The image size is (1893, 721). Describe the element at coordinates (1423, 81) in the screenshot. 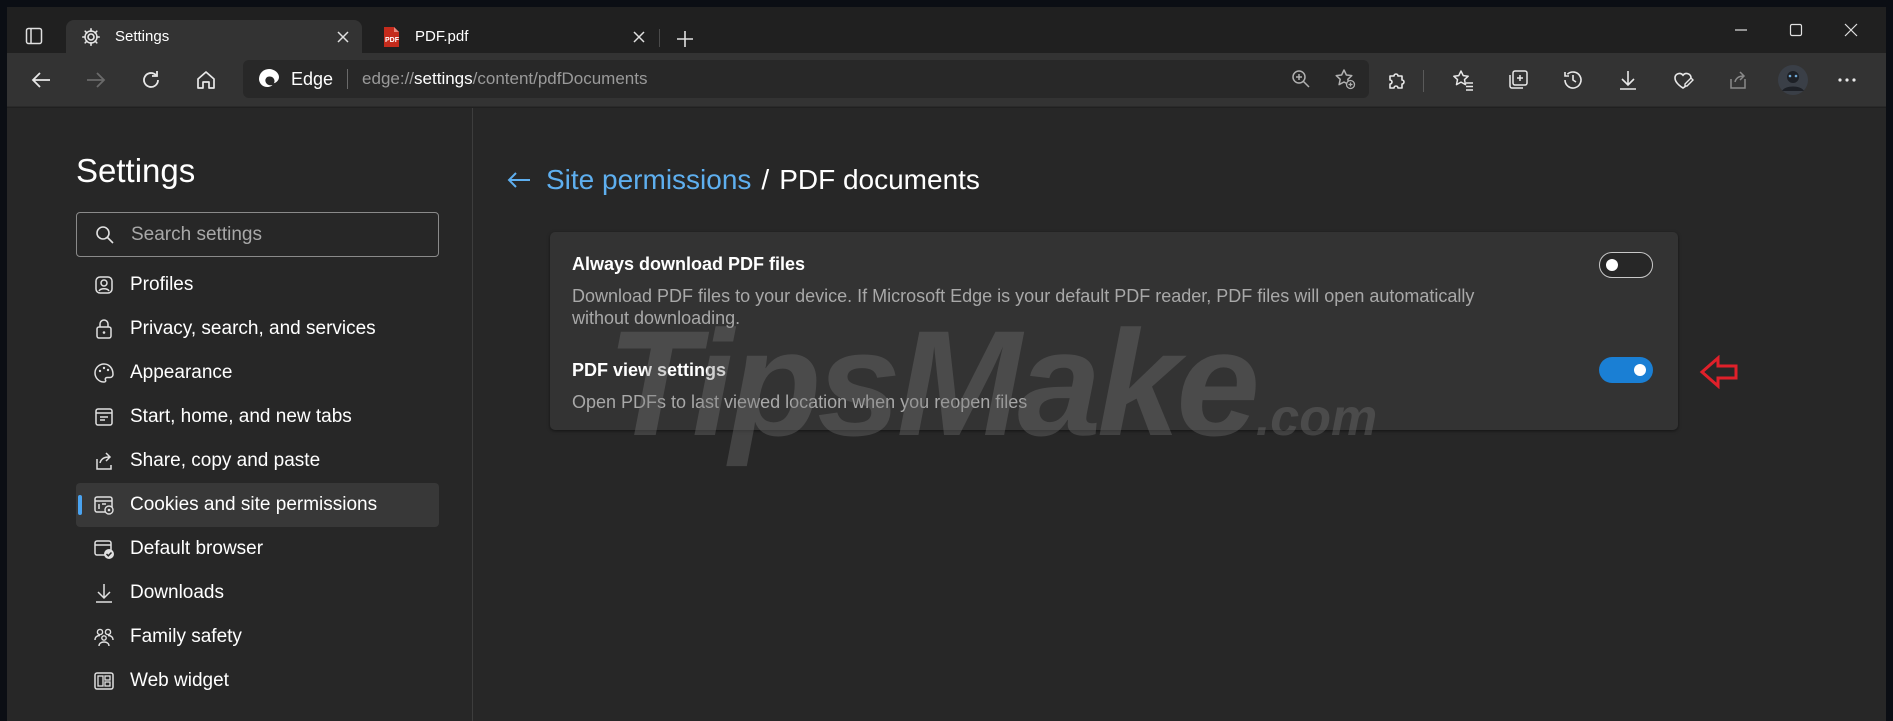

I see `toolbar-divider` at that location.